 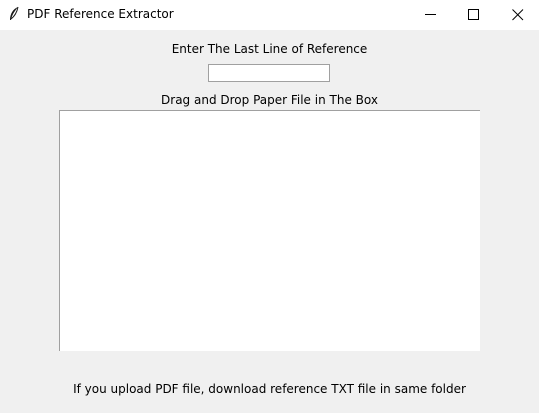 I want to click on maximize-button, so click(x=474, y=15).